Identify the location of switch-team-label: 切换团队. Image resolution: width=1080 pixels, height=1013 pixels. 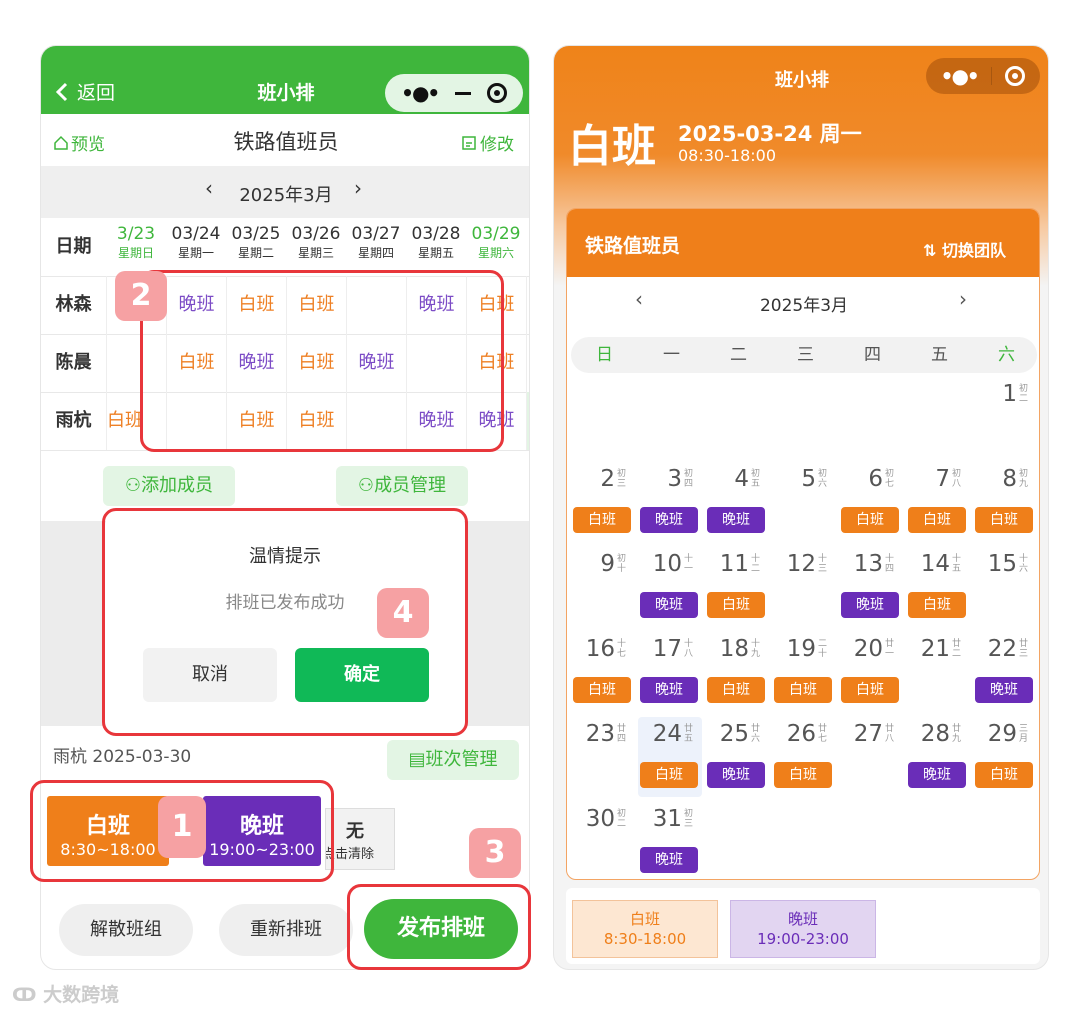
(973, 250).